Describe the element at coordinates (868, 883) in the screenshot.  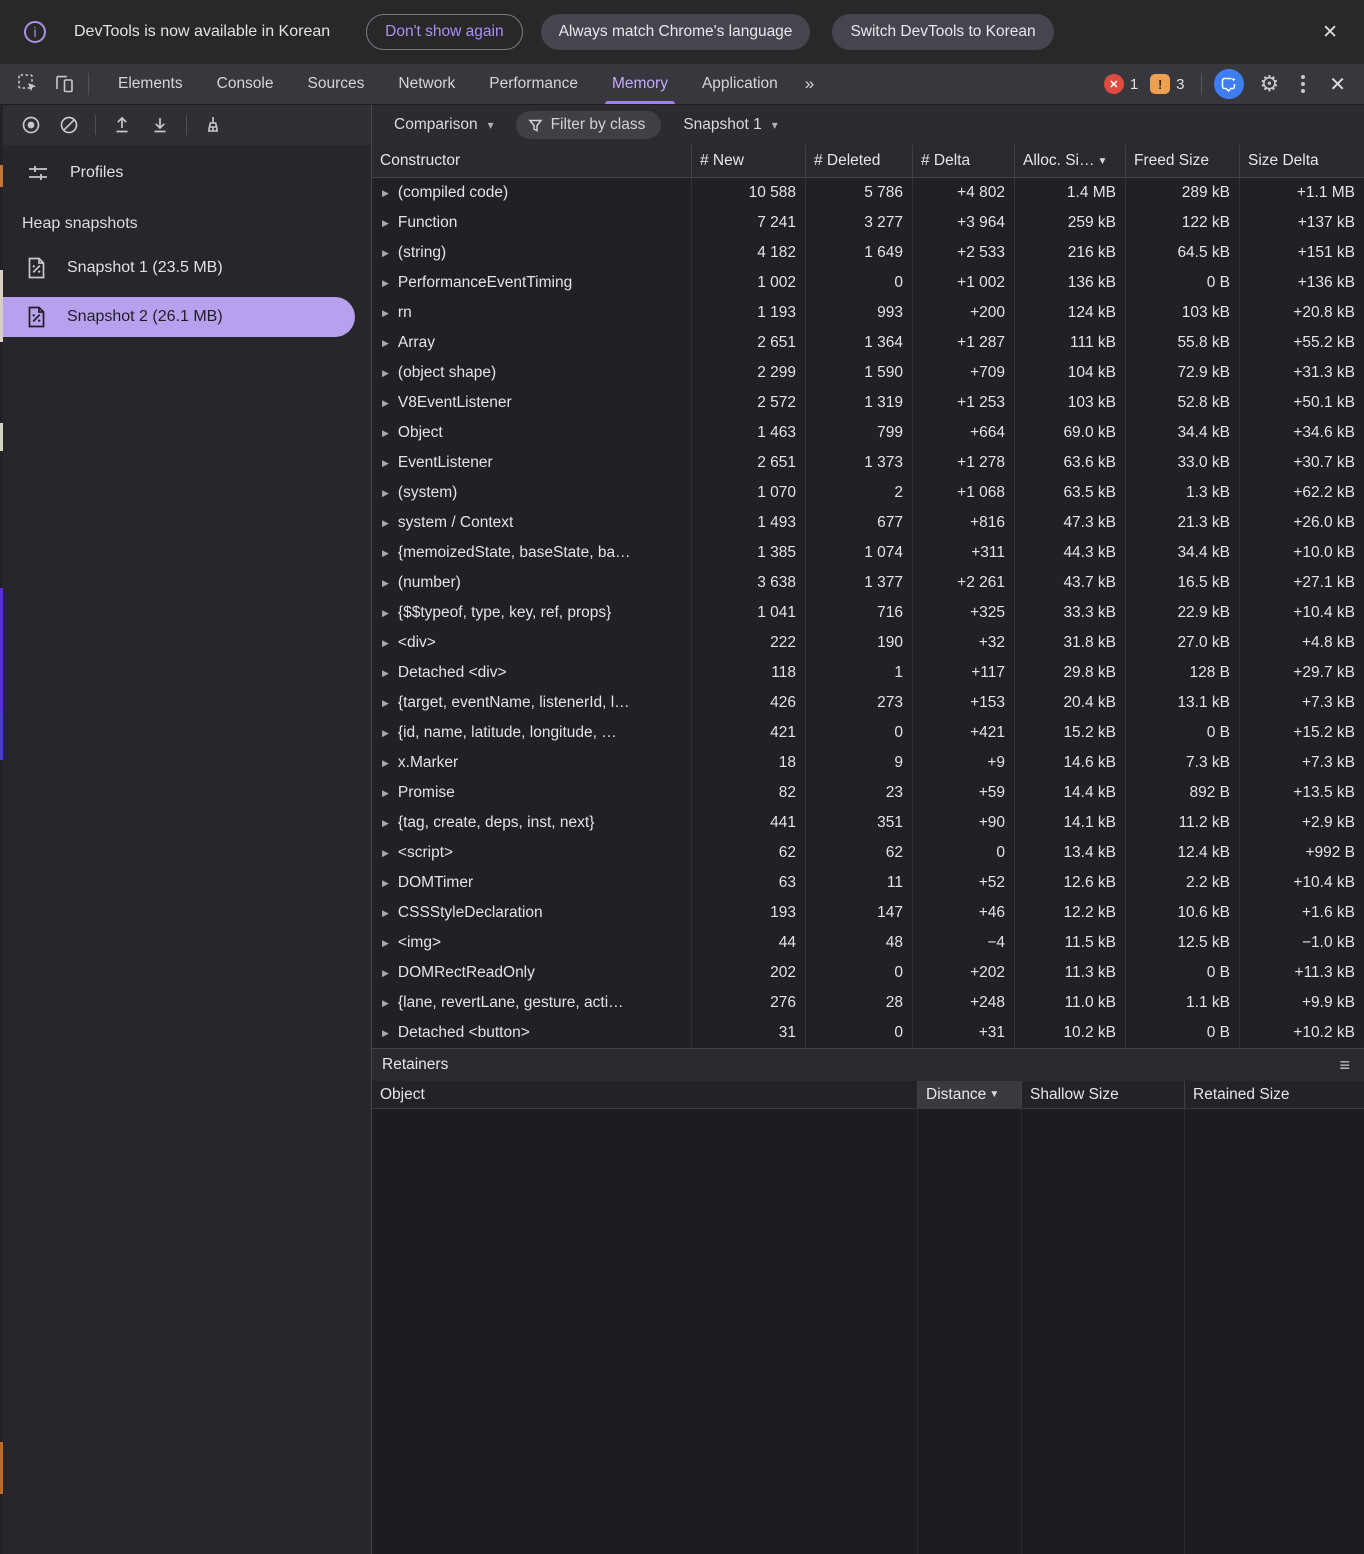
I see `table-row: ▶ DOMTimer 63 11 +52 12.6 kB 2.2 kB +10.4 kB` at that location.